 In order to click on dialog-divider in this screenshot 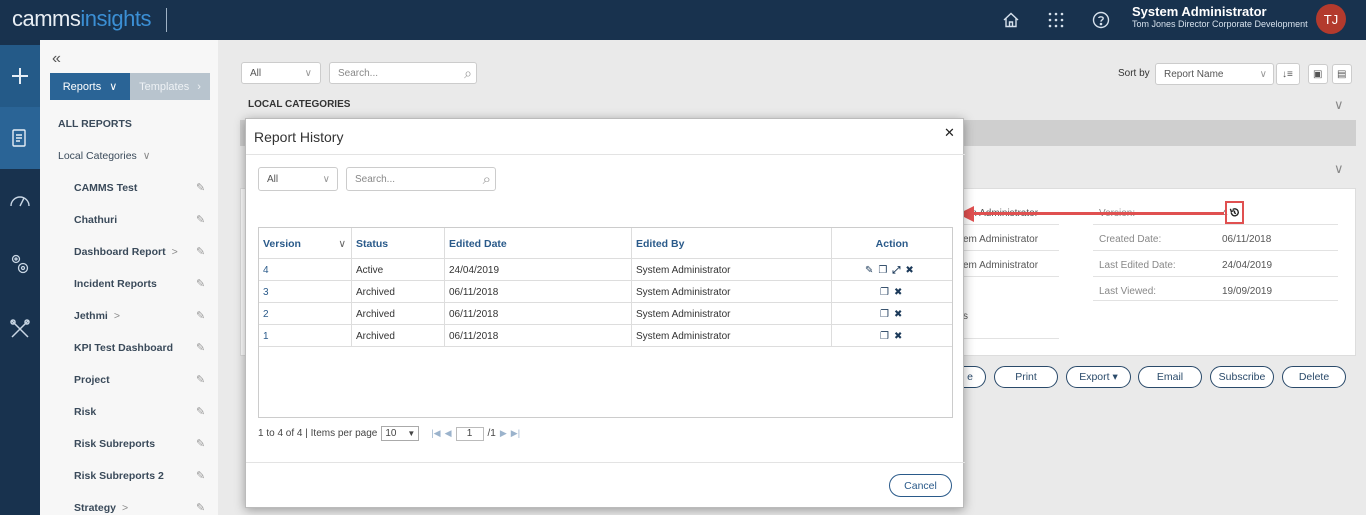, I will do `click(605, 154)`.